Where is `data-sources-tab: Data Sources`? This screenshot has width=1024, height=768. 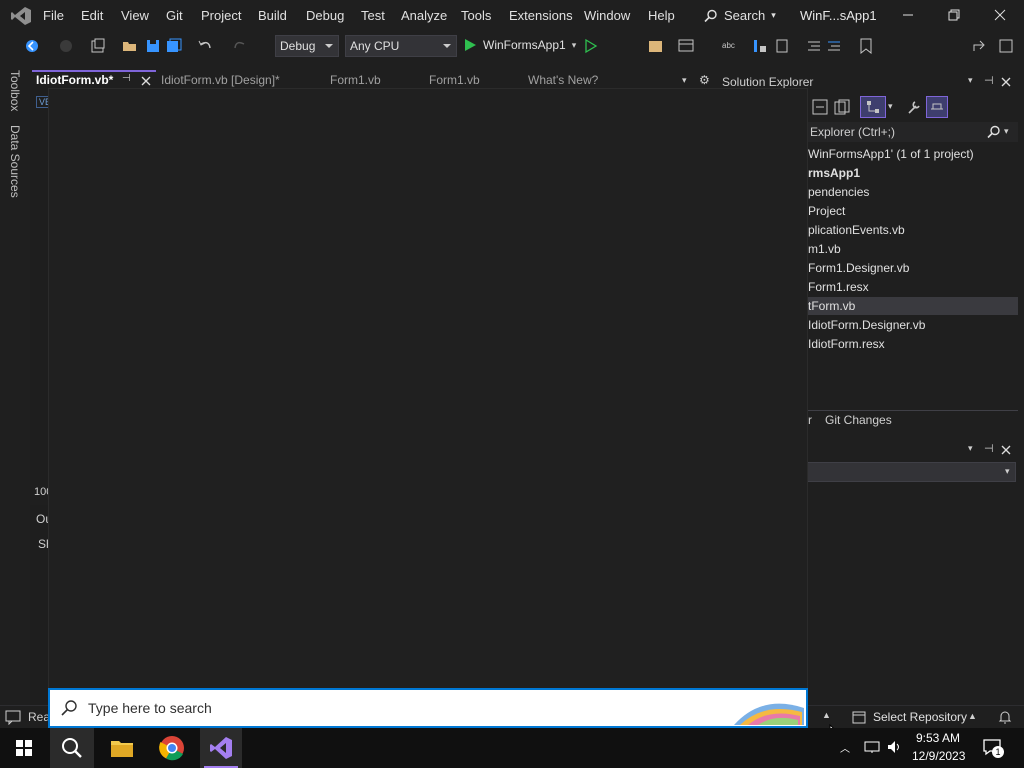 data-sources-tab: Data Sources is located at coordinates (15, 161).